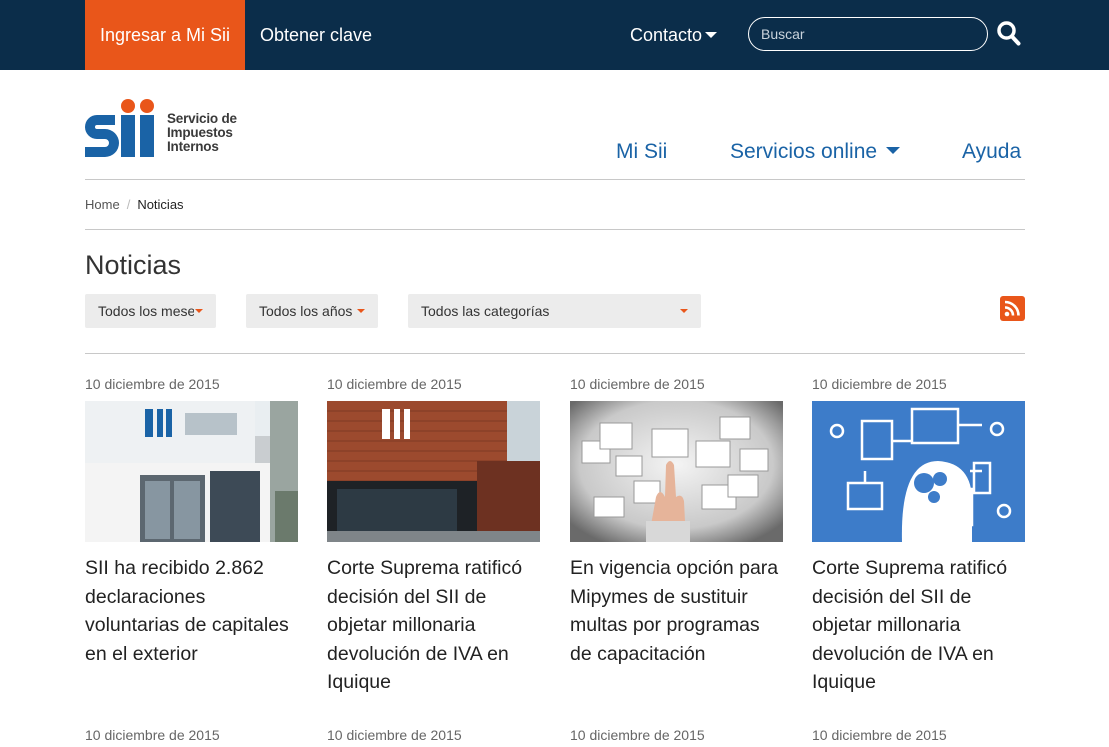  What do you see at coordinates (918, 471) in the screenshot?
I see `news-image-digital-devices` at bounding box center [918, 471].